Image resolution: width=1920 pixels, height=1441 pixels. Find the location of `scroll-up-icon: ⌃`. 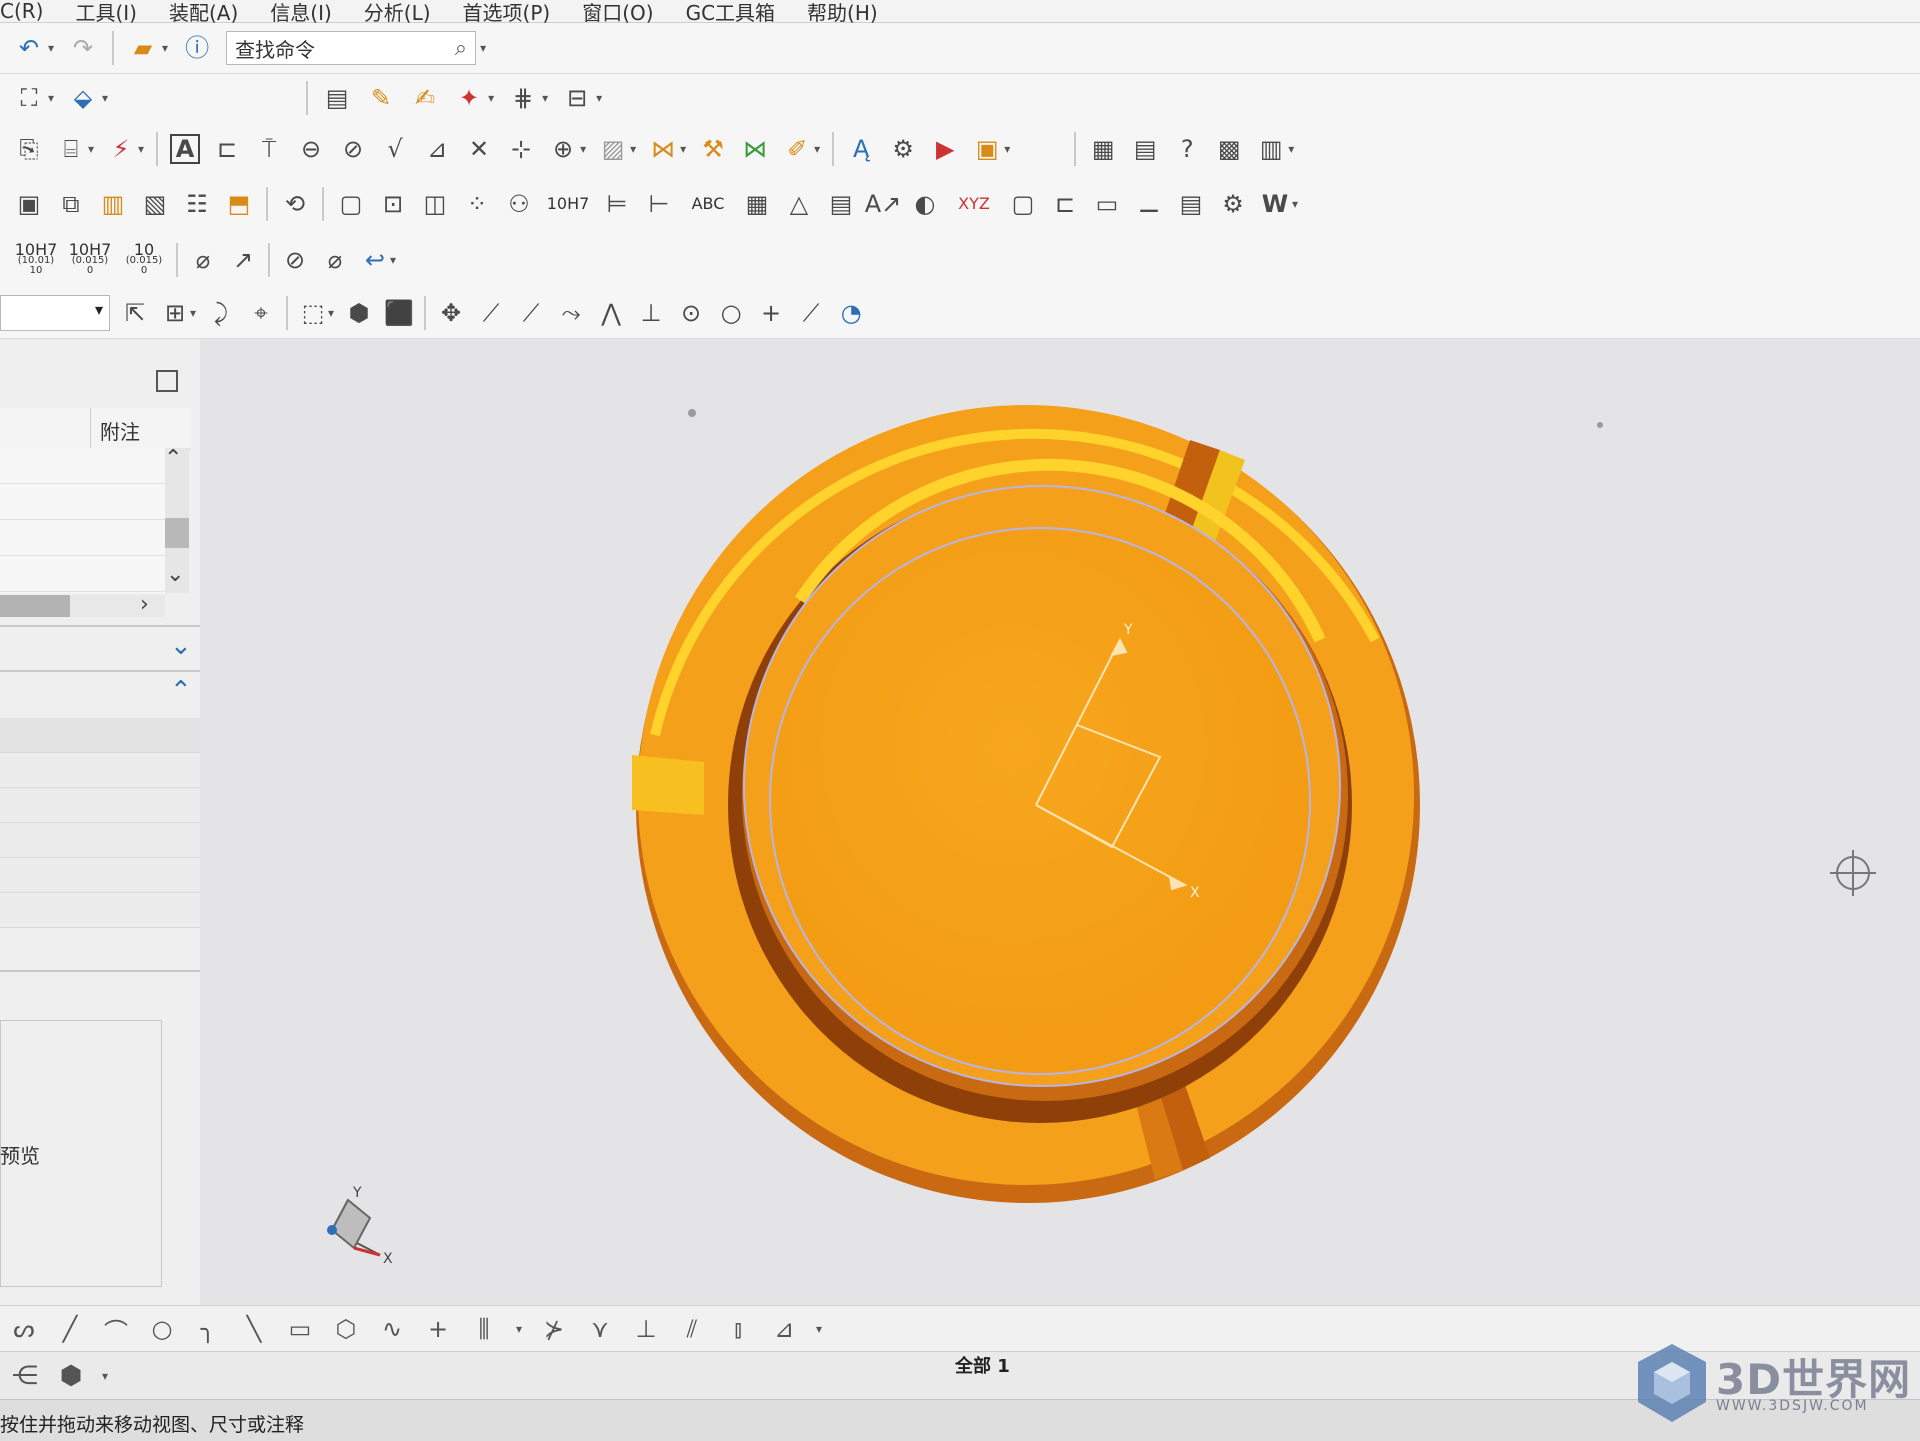

scroll-up-icon: ⌃ is located at coordinates (173, 458).